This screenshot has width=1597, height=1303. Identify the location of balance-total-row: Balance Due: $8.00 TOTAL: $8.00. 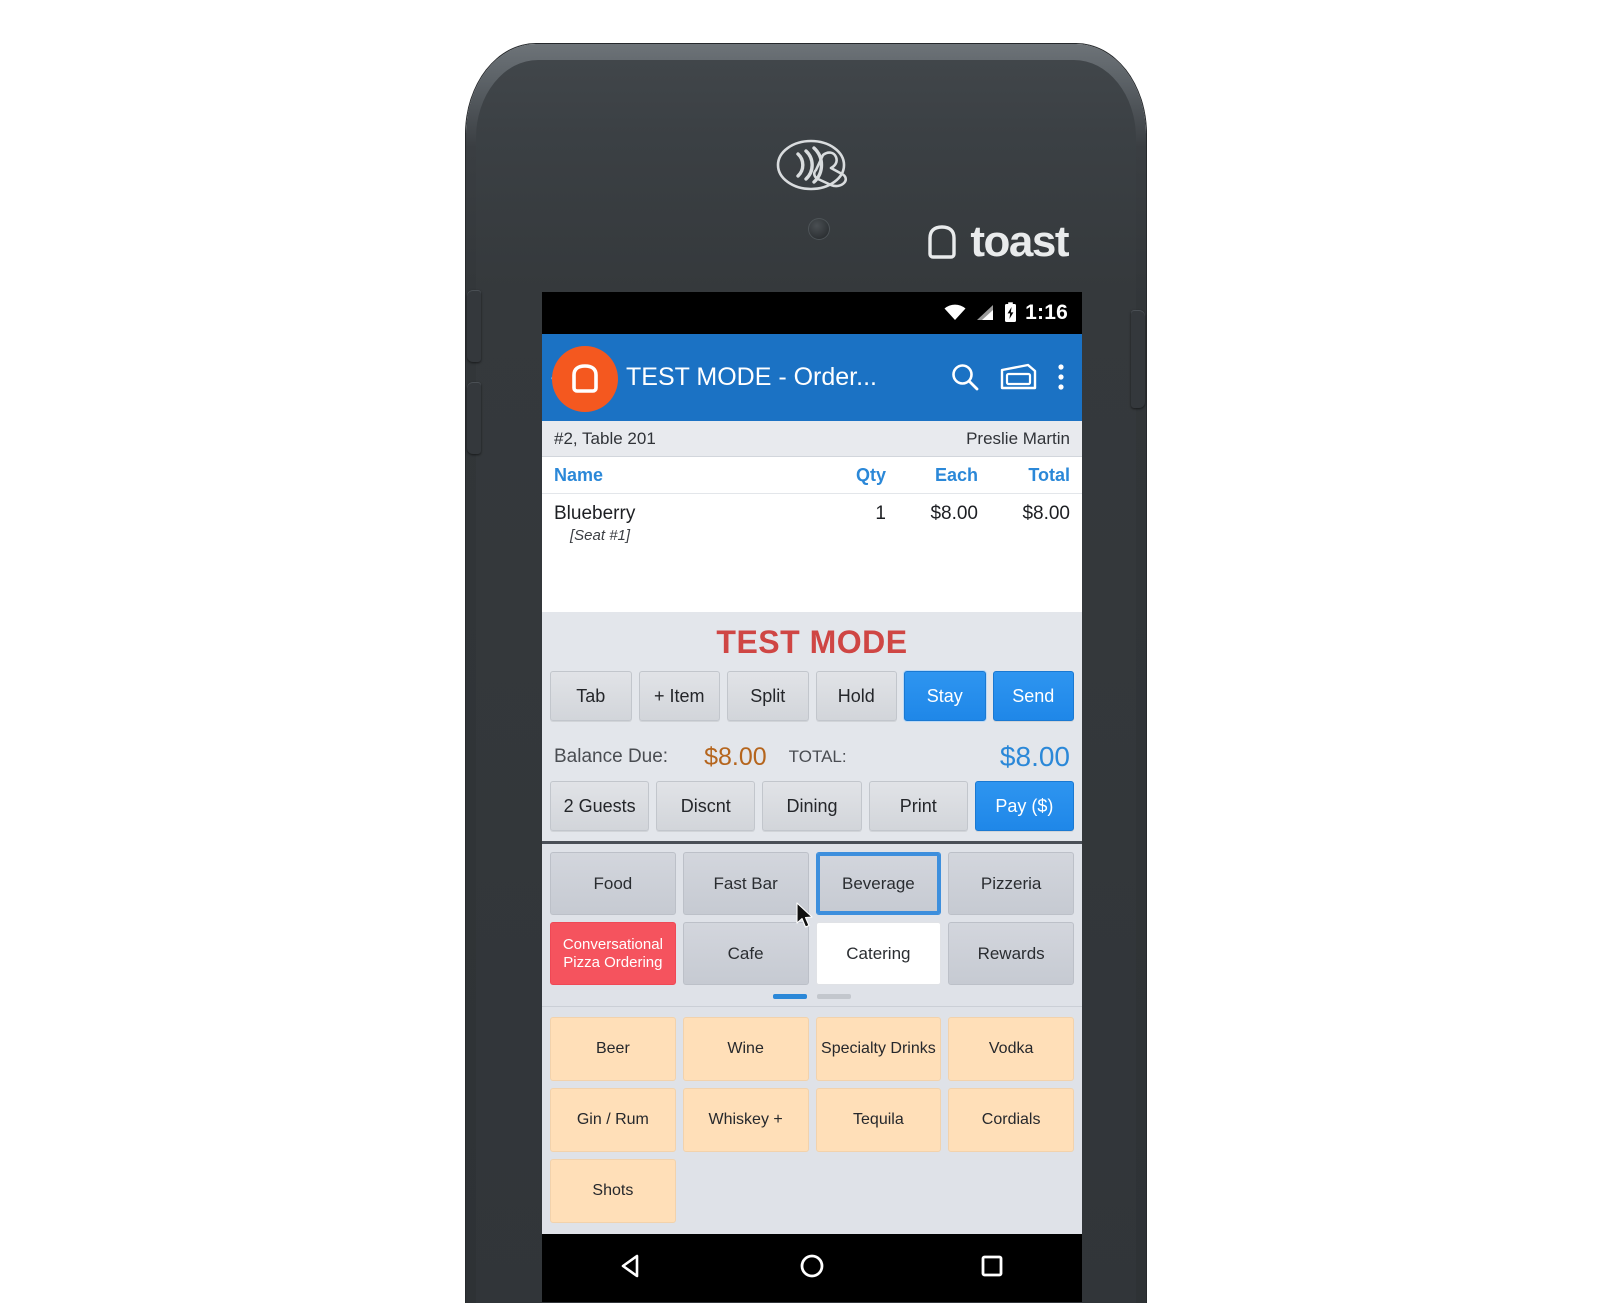
(812, 756).